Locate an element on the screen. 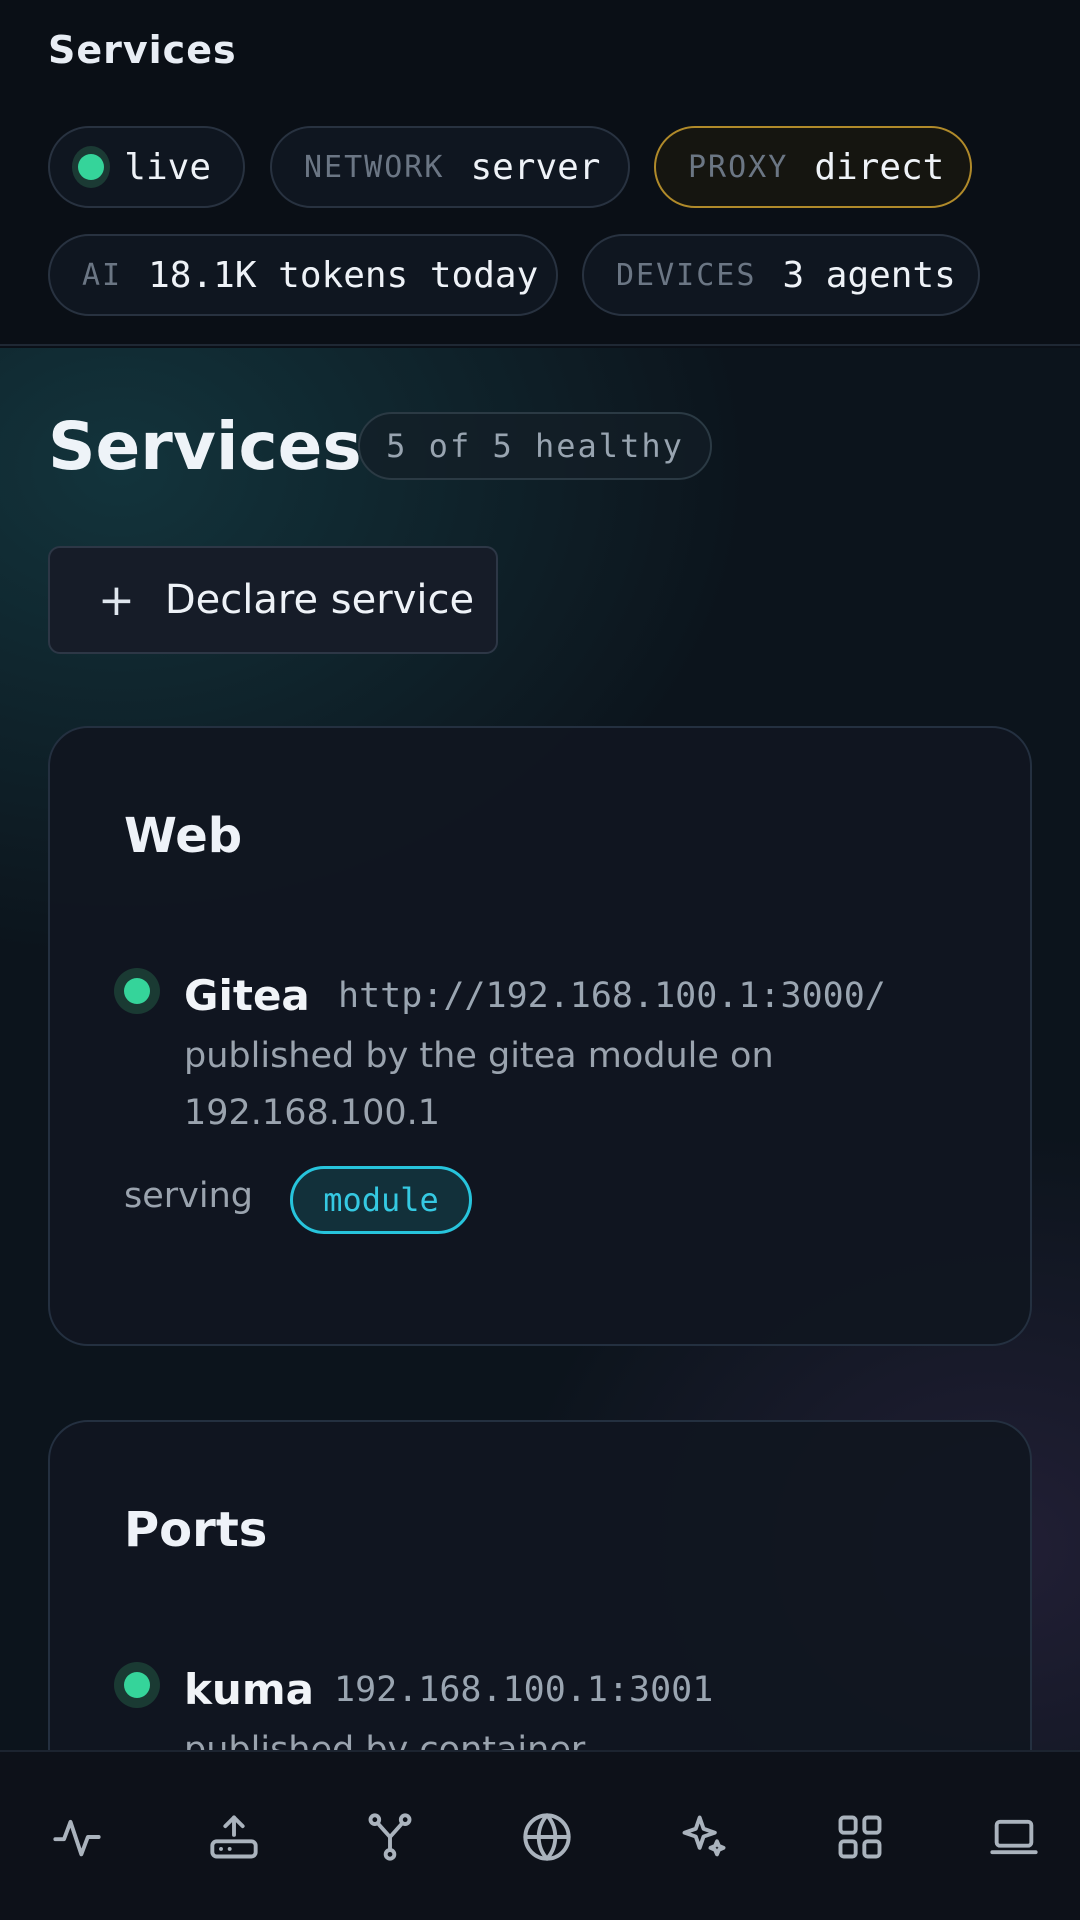 Image resolution: width=1080 pixels, height=1920 pixels. header-title: Services is located at coordinates (142, 50).